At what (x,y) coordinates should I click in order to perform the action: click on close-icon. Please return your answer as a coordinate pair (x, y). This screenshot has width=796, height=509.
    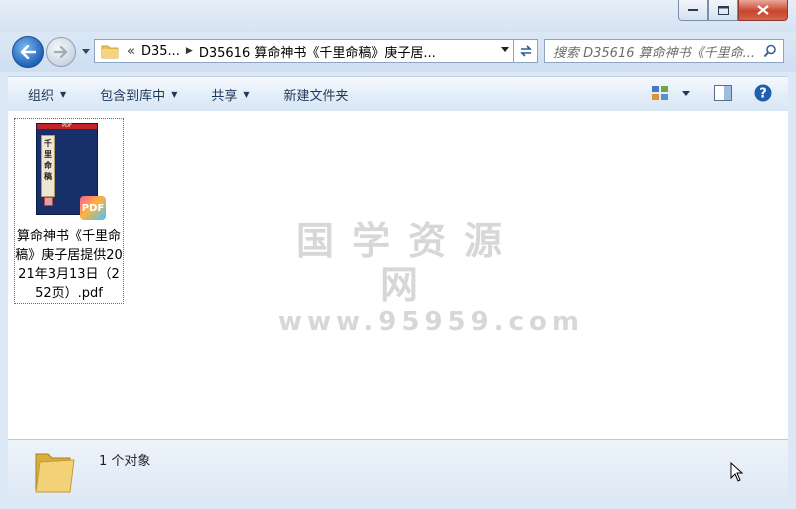
    Looking at the image, I should click on (763, 10).